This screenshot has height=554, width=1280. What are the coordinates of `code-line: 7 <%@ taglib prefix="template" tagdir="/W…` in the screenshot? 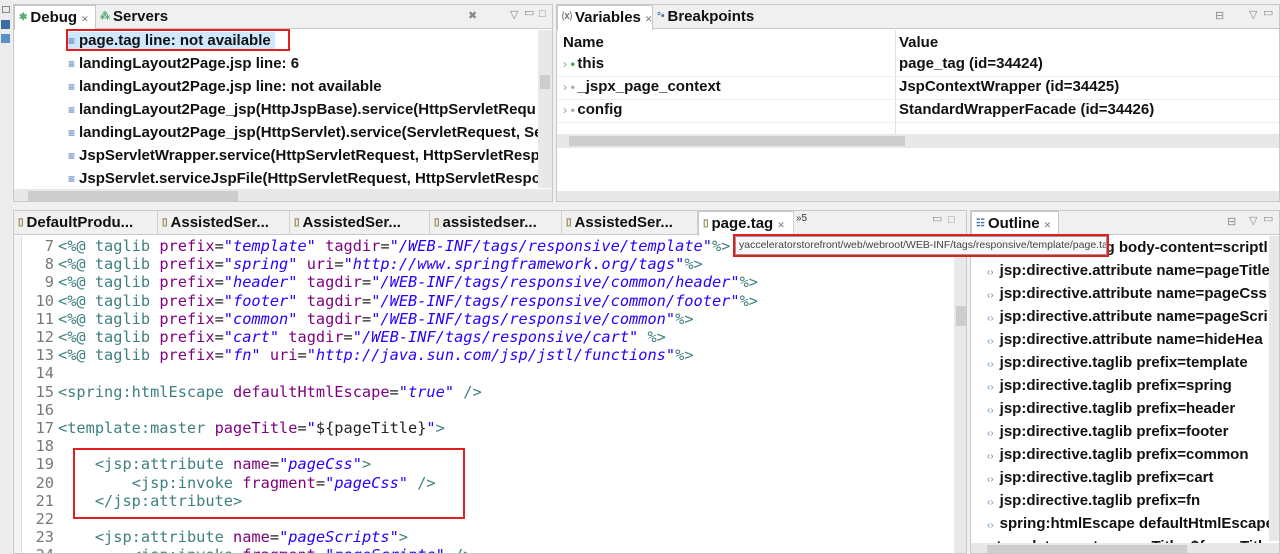 It's located at (372, 246).